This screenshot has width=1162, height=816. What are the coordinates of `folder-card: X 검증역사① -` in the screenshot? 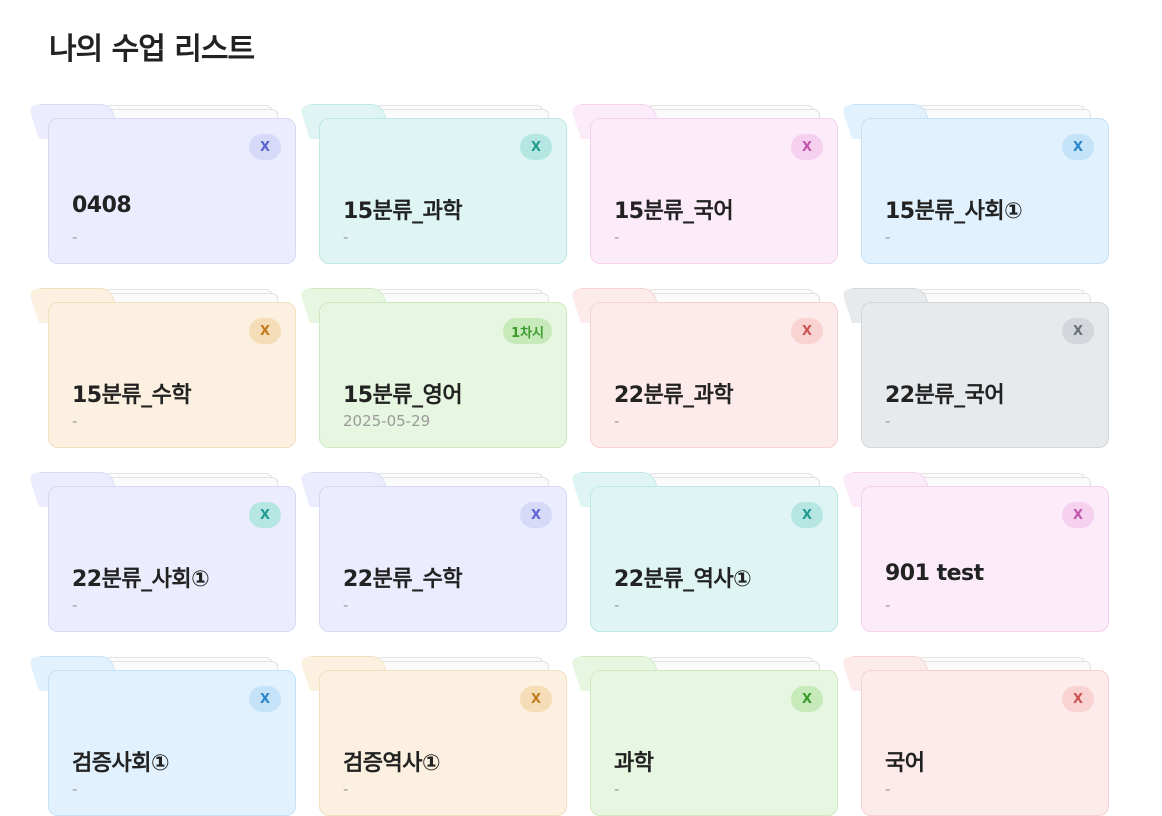 It's located at (435, 736).